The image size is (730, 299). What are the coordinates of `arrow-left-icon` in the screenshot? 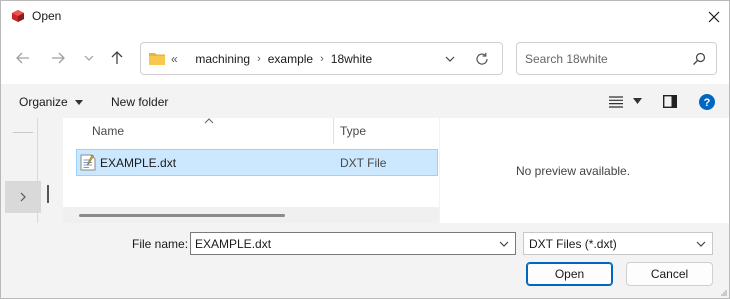 It's located at (22, 58).